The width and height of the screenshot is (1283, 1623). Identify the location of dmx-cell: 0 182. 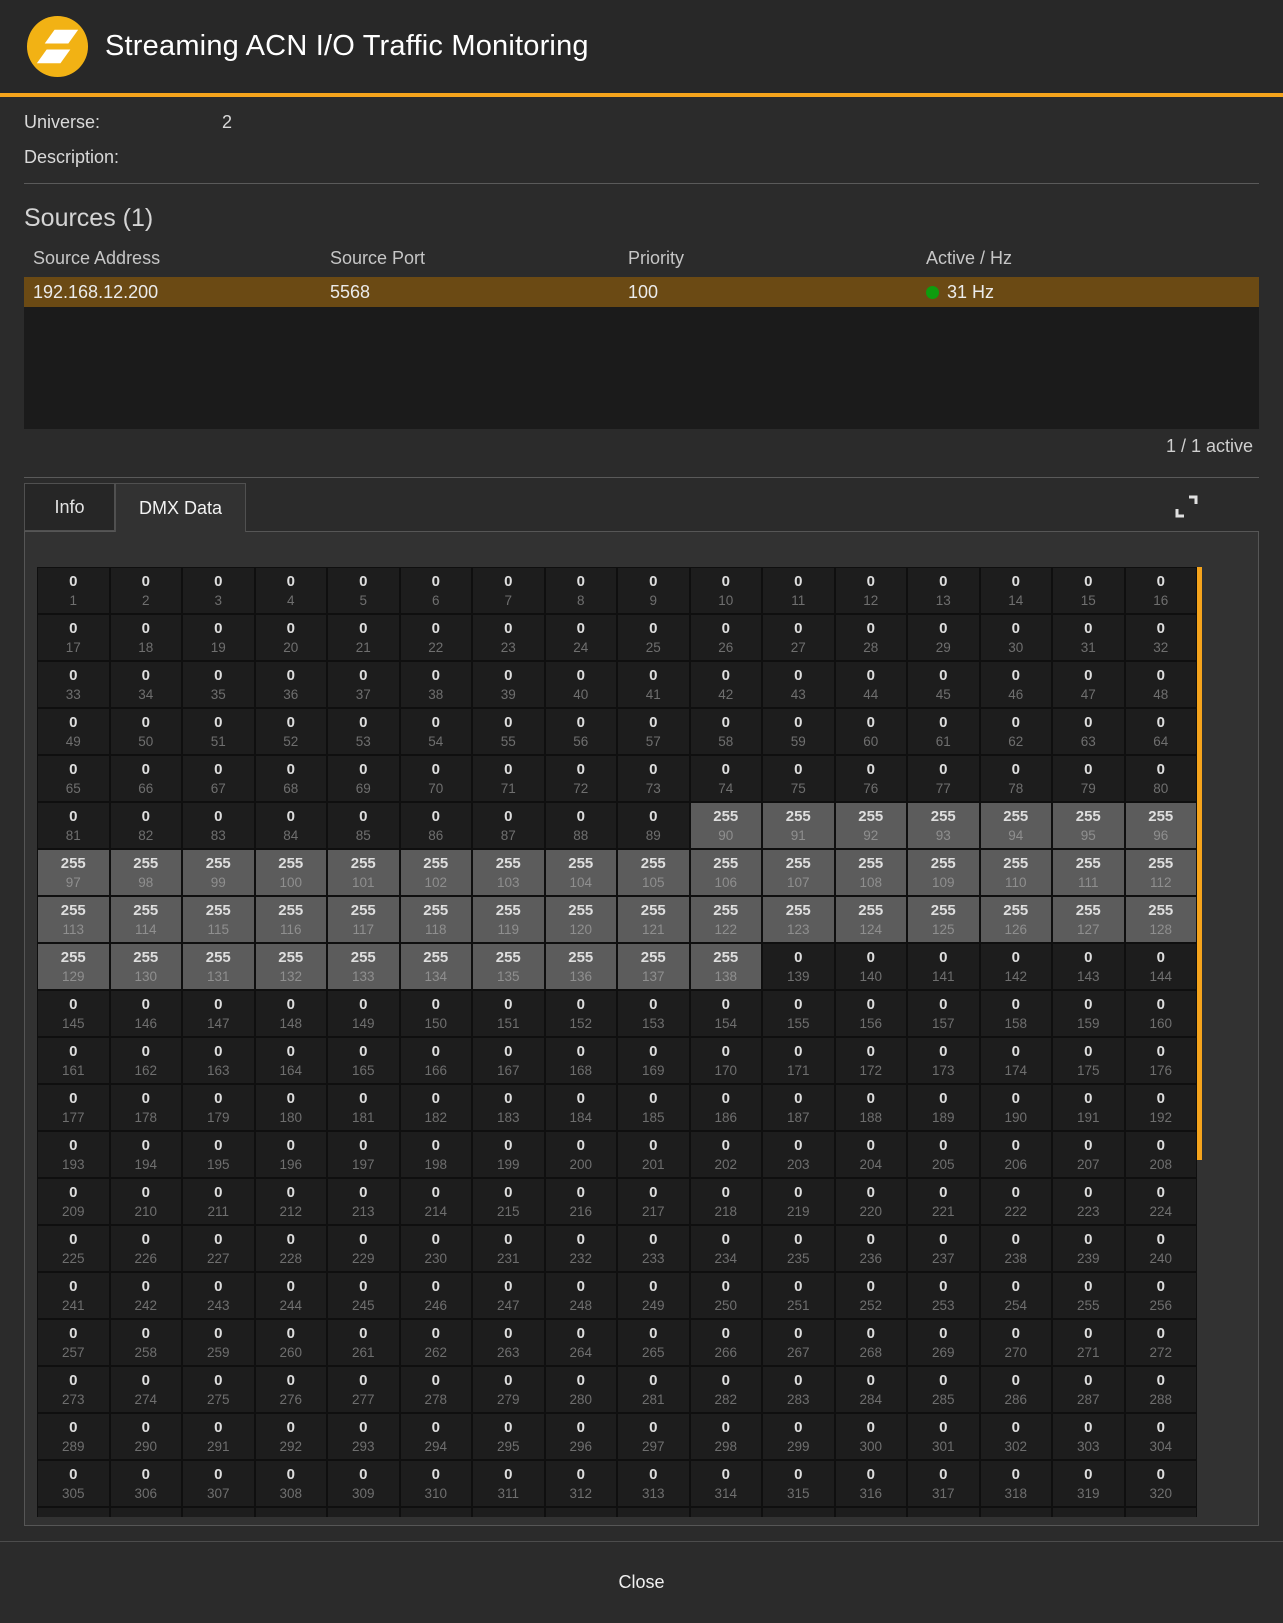
(435, 1107).